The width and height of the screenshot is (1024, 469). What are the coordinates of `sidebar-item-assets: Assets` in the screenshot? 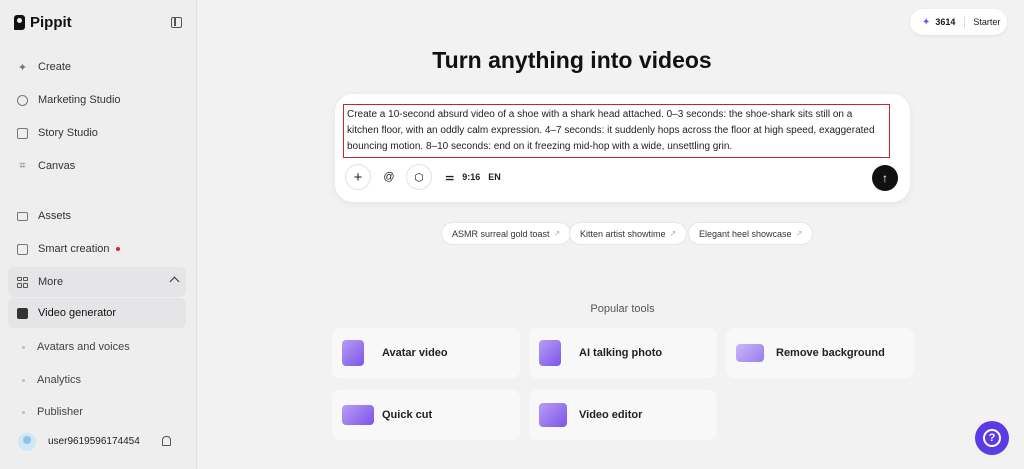 It's located at (97, 216).